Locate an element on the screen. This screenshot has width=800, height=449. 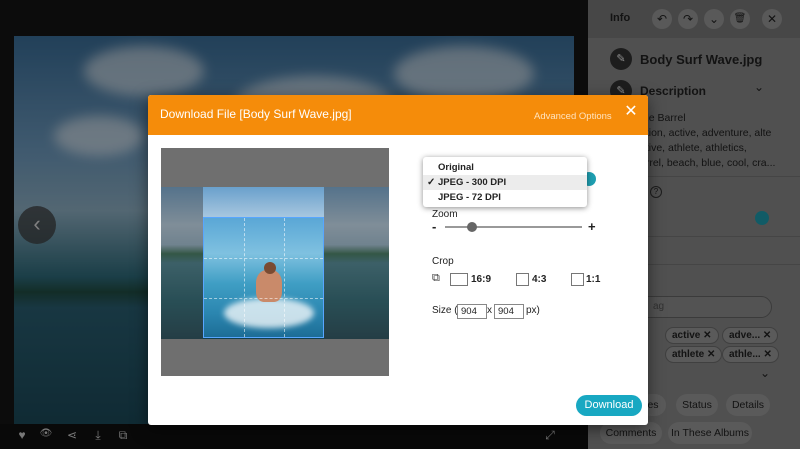
crop-16-9-label: 16:9 is located at coordinates (481, 279).